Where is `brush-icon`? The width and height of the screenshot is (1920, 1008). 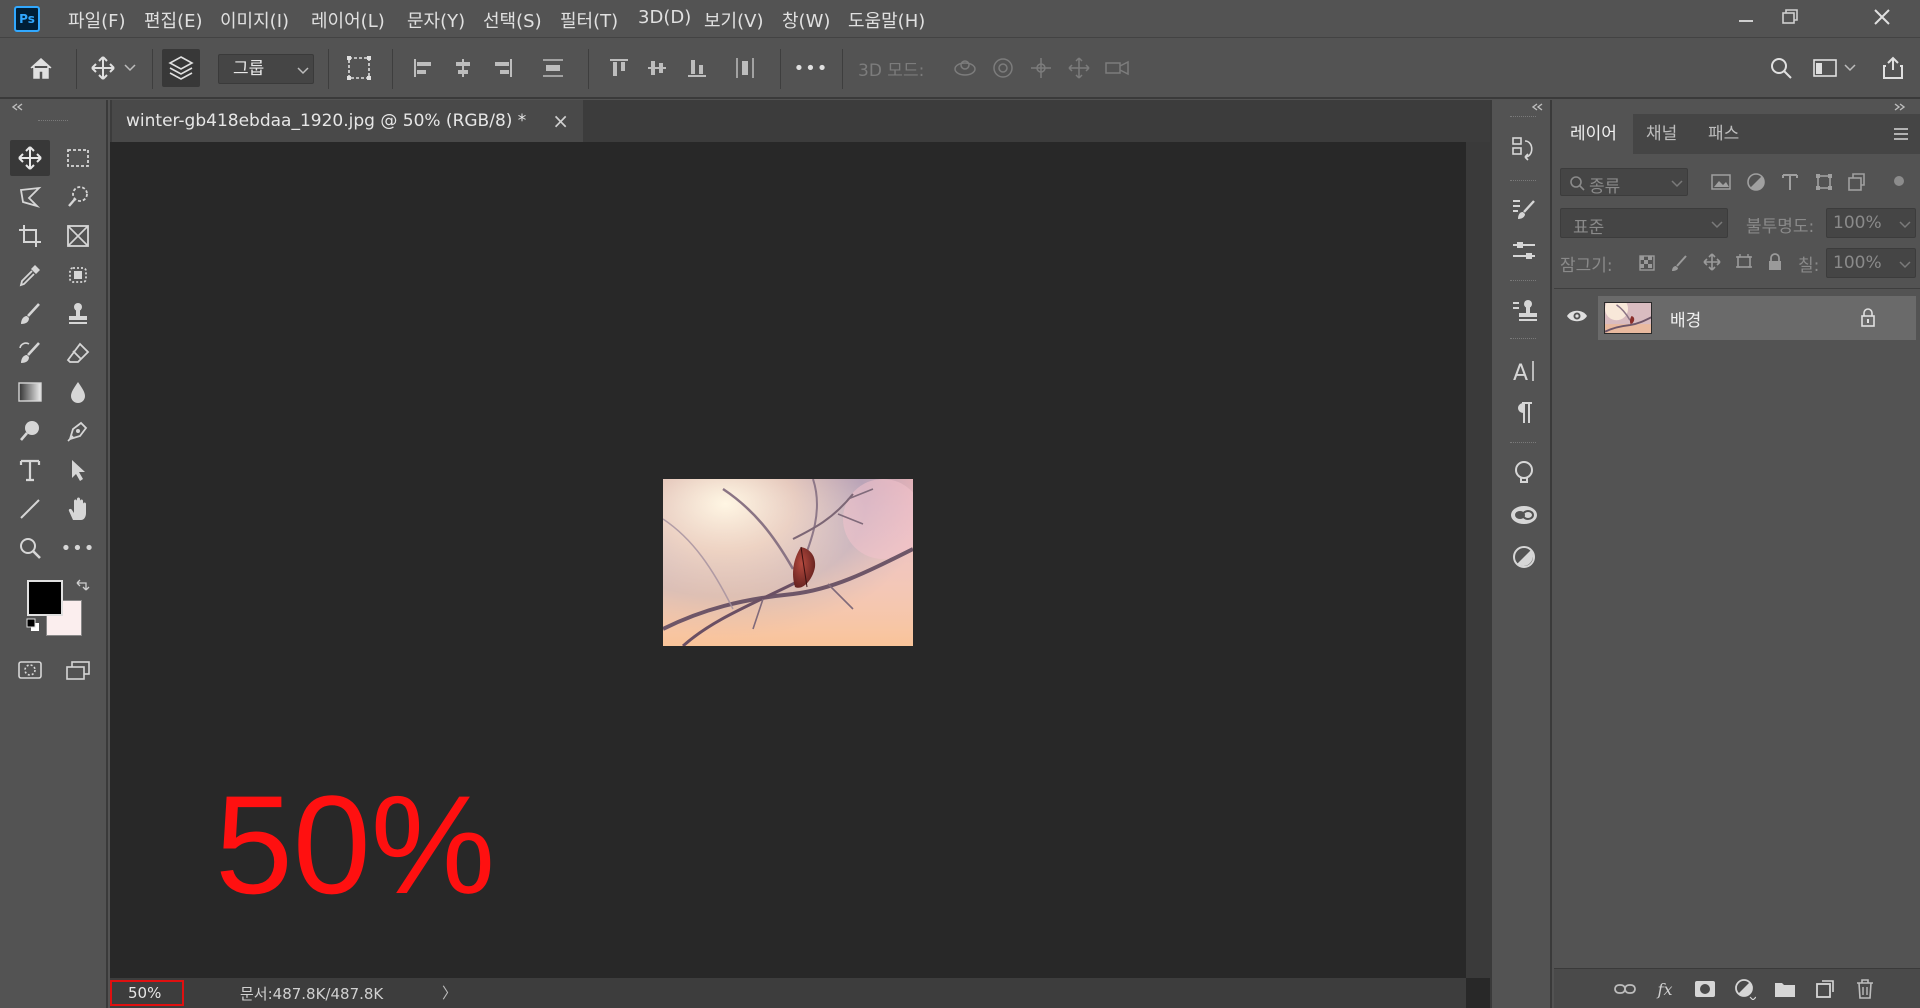
brush-icon is located at coordinates (30, 314).